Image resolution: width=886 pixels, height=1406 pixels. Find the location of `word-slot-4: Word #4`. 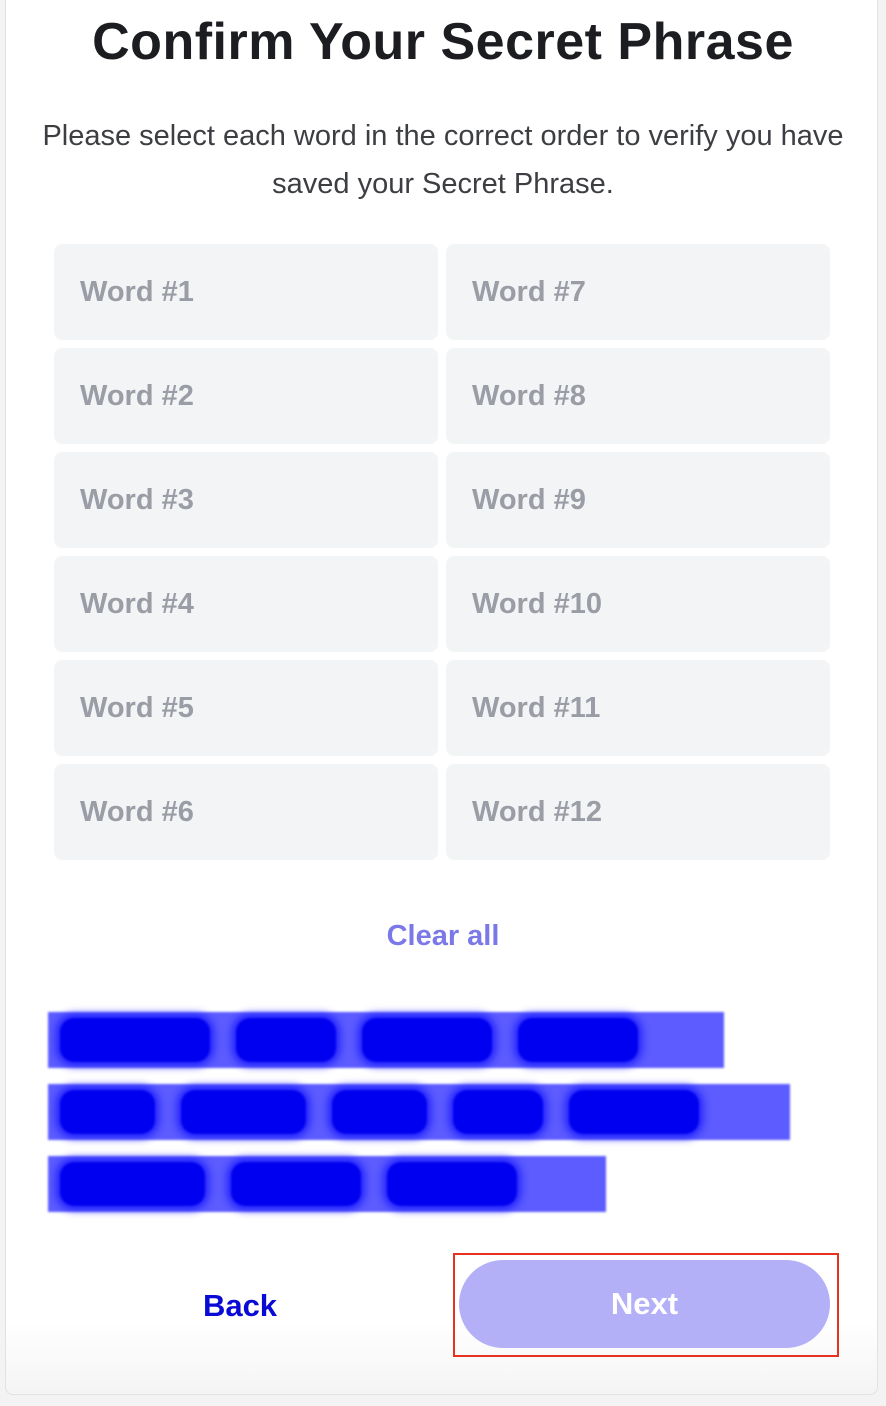

word-slot-4: Word #4 is located at coordinates (246, 604).